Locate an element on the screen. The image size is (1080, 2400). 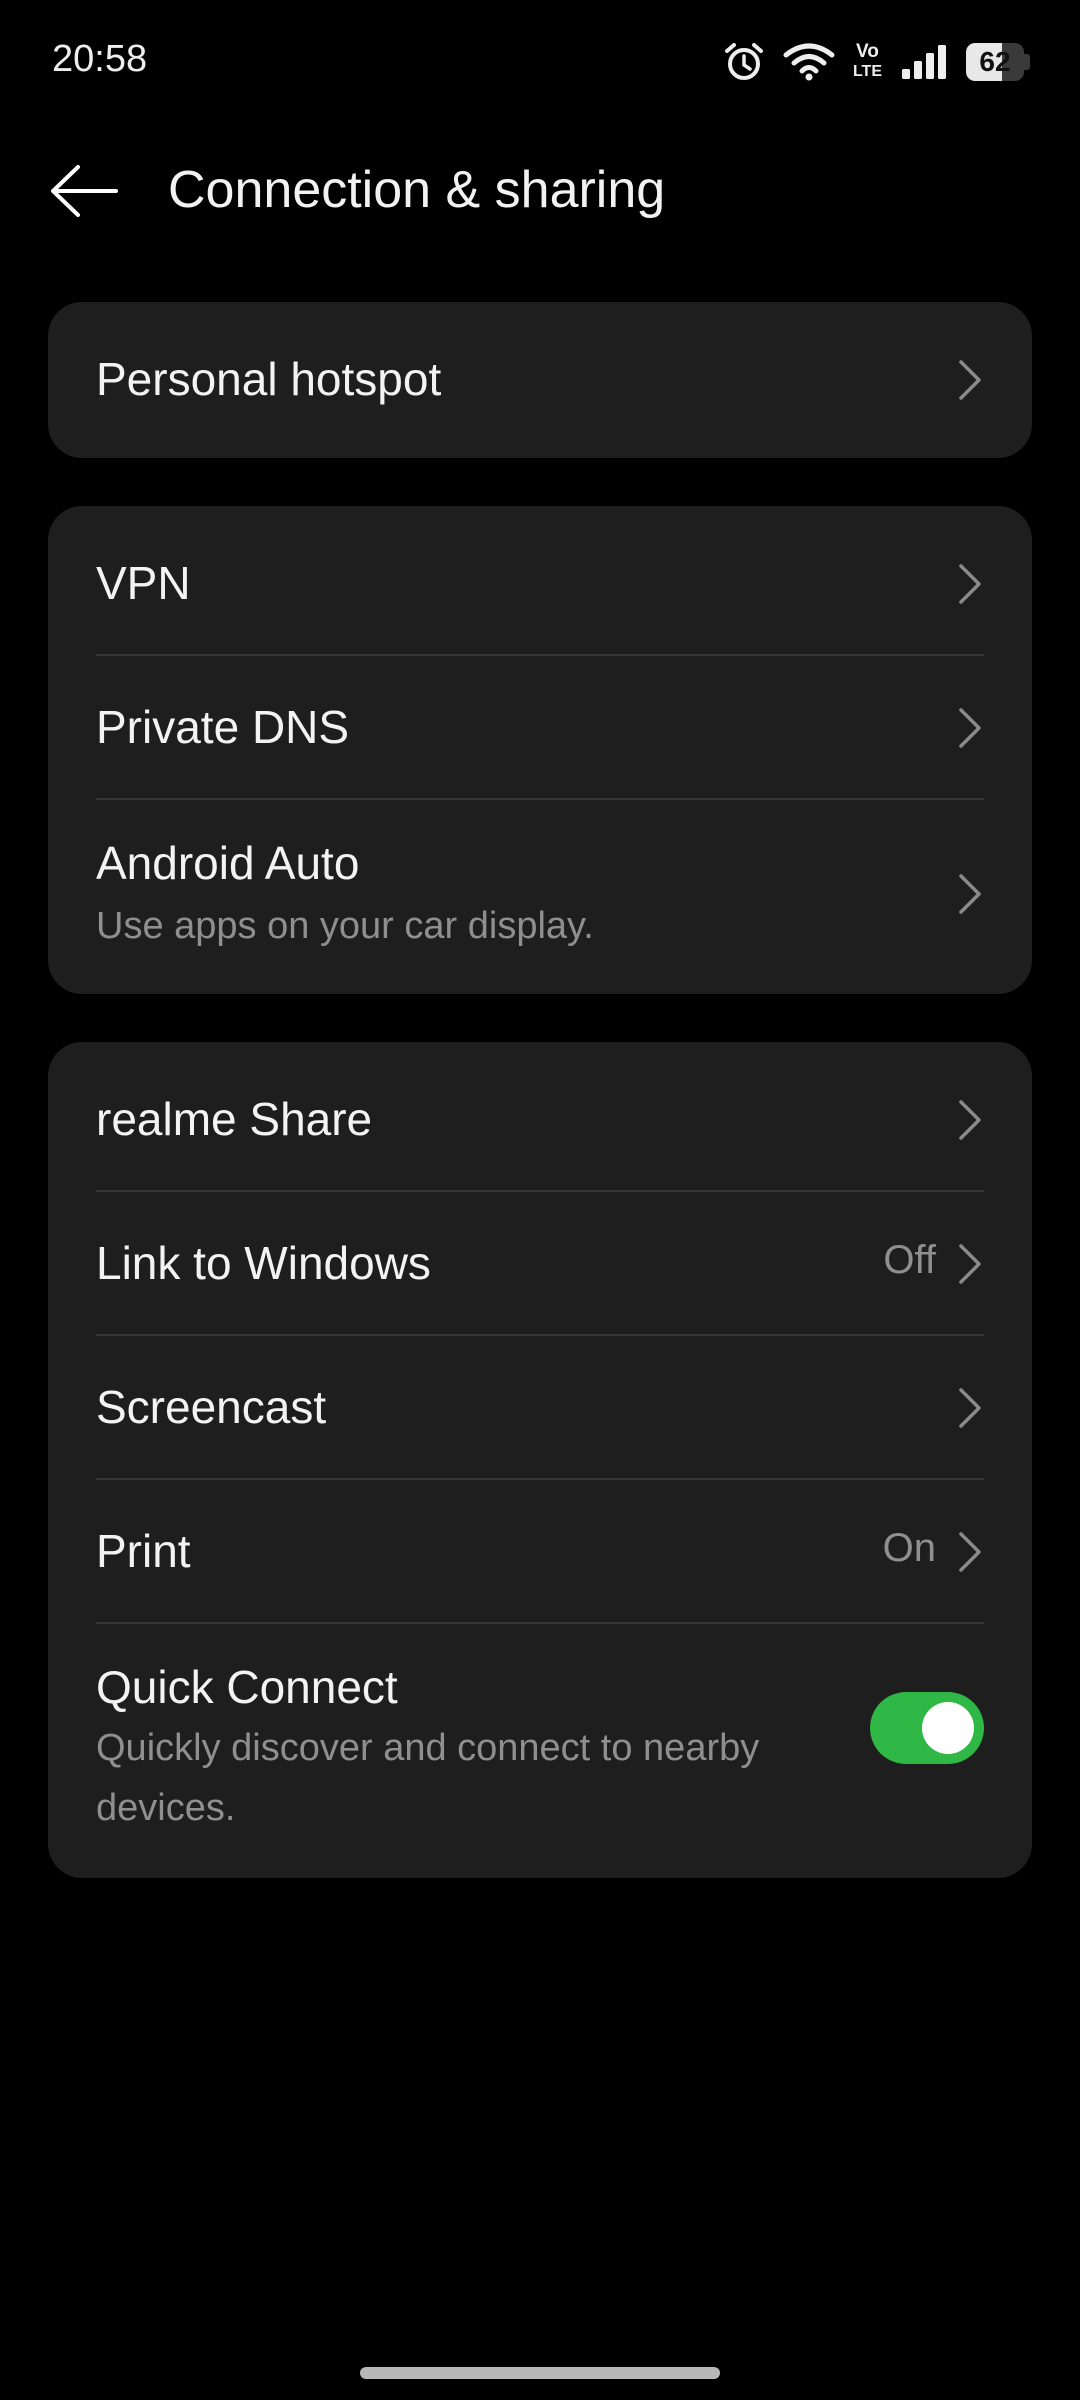
toggle-knob is located at coordinates (948, 1728).